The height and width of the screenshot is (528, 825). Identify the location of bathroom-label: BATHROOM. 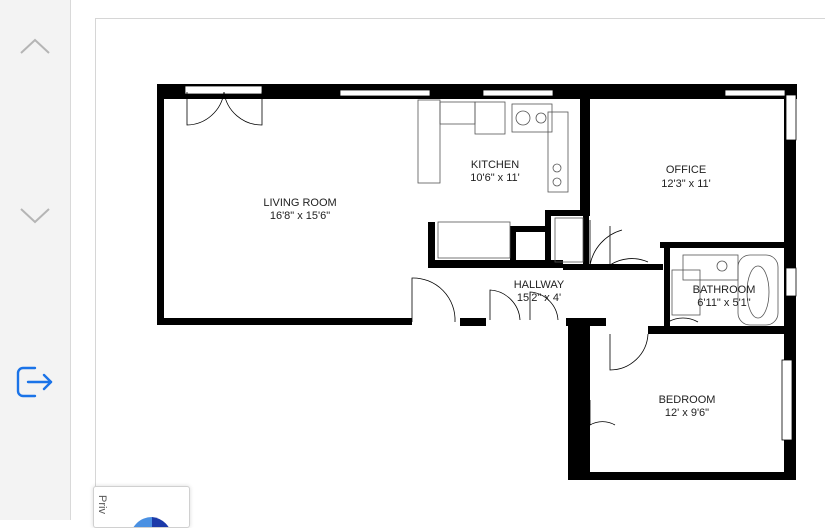
(724, 290).